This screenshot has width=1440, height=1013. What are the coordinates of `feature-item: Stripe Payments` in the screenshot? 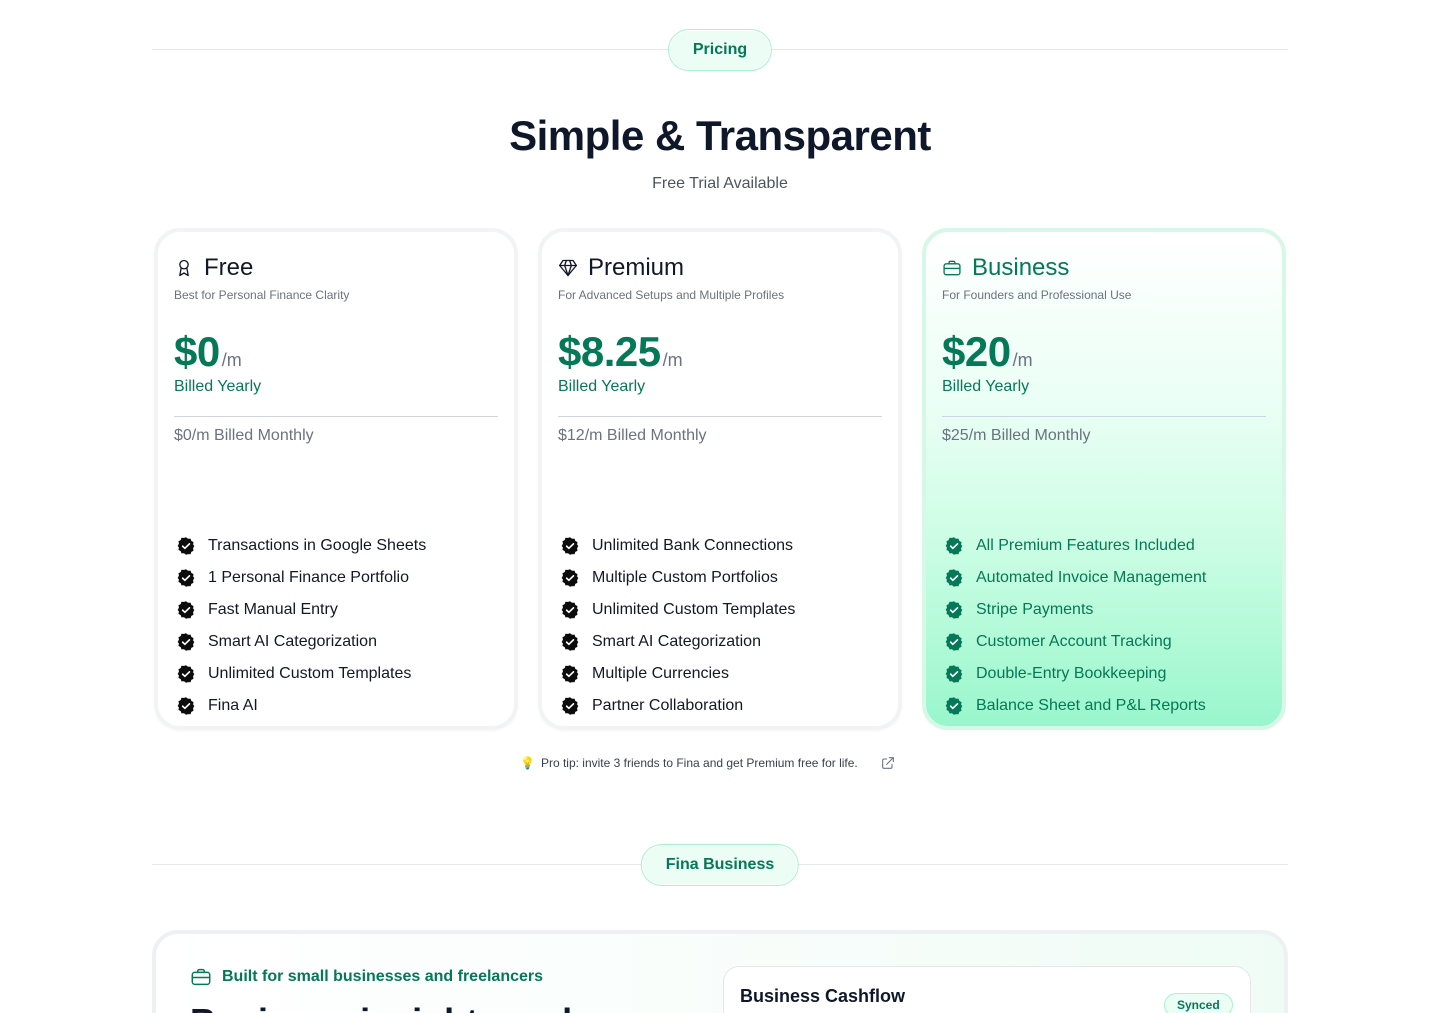 It's located at (1075, 610).